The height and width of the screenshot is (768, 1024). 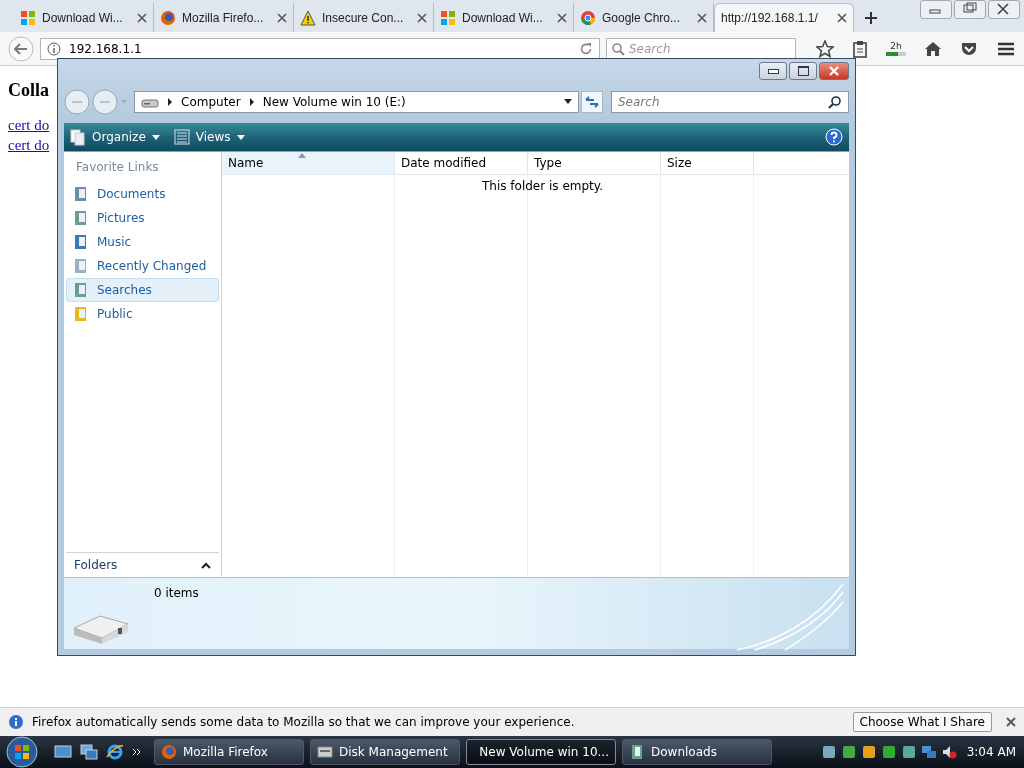 I want to click on favorite-link: Recently Changed, so click(x=142, y=266).